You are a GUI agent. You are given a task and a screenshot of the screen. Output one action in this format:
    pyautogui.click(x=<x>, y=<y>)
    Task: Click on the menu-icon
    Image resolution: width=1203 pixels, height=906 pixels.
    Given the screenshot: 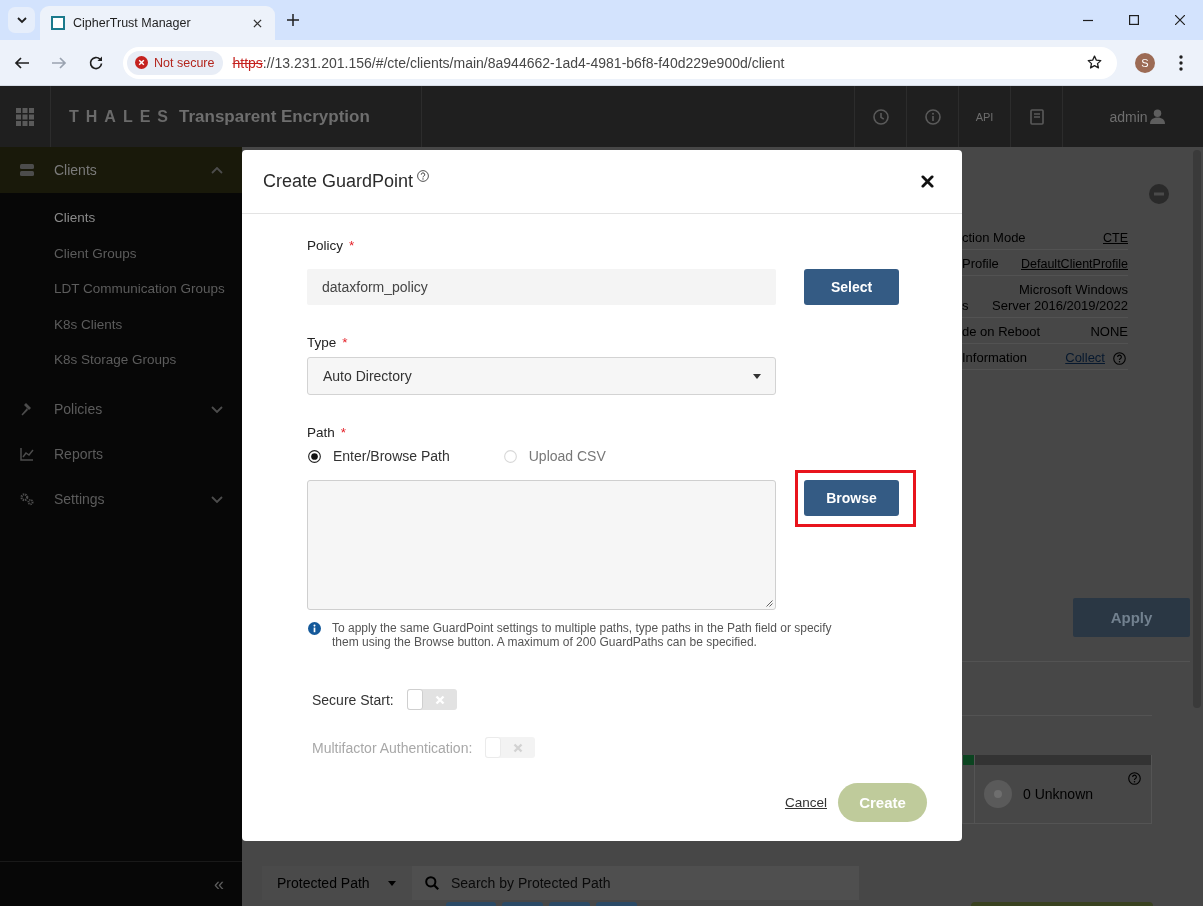 What is the action you would take?
    pyautogui.click(x=1181, y=62)
    